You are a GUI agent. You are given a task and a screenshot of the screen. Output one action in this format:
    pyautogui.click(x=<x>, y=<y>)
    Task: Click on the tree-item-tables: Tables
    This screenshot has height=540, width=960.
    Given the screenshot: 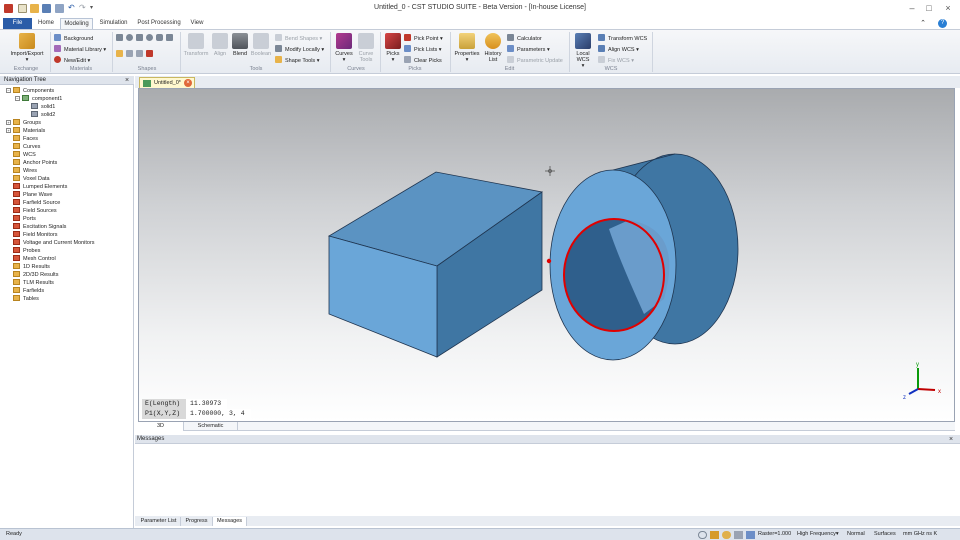 What is the action you would take?
    pyautogui.click(x=22, y=299)
    